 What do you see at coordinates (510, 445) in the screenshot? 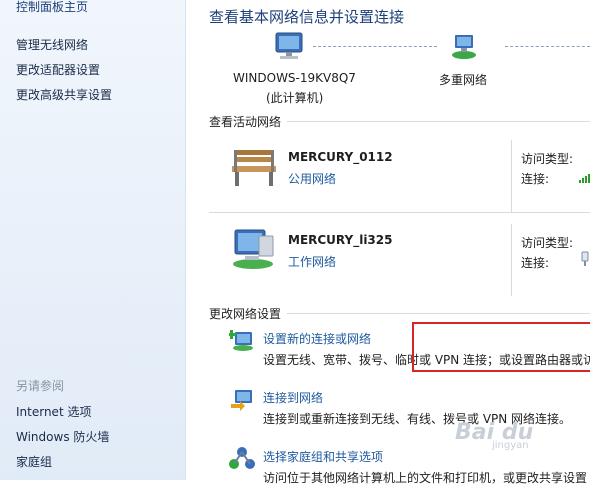
I see `watermark-sub: jingyan` at bounding box center [510, 445].